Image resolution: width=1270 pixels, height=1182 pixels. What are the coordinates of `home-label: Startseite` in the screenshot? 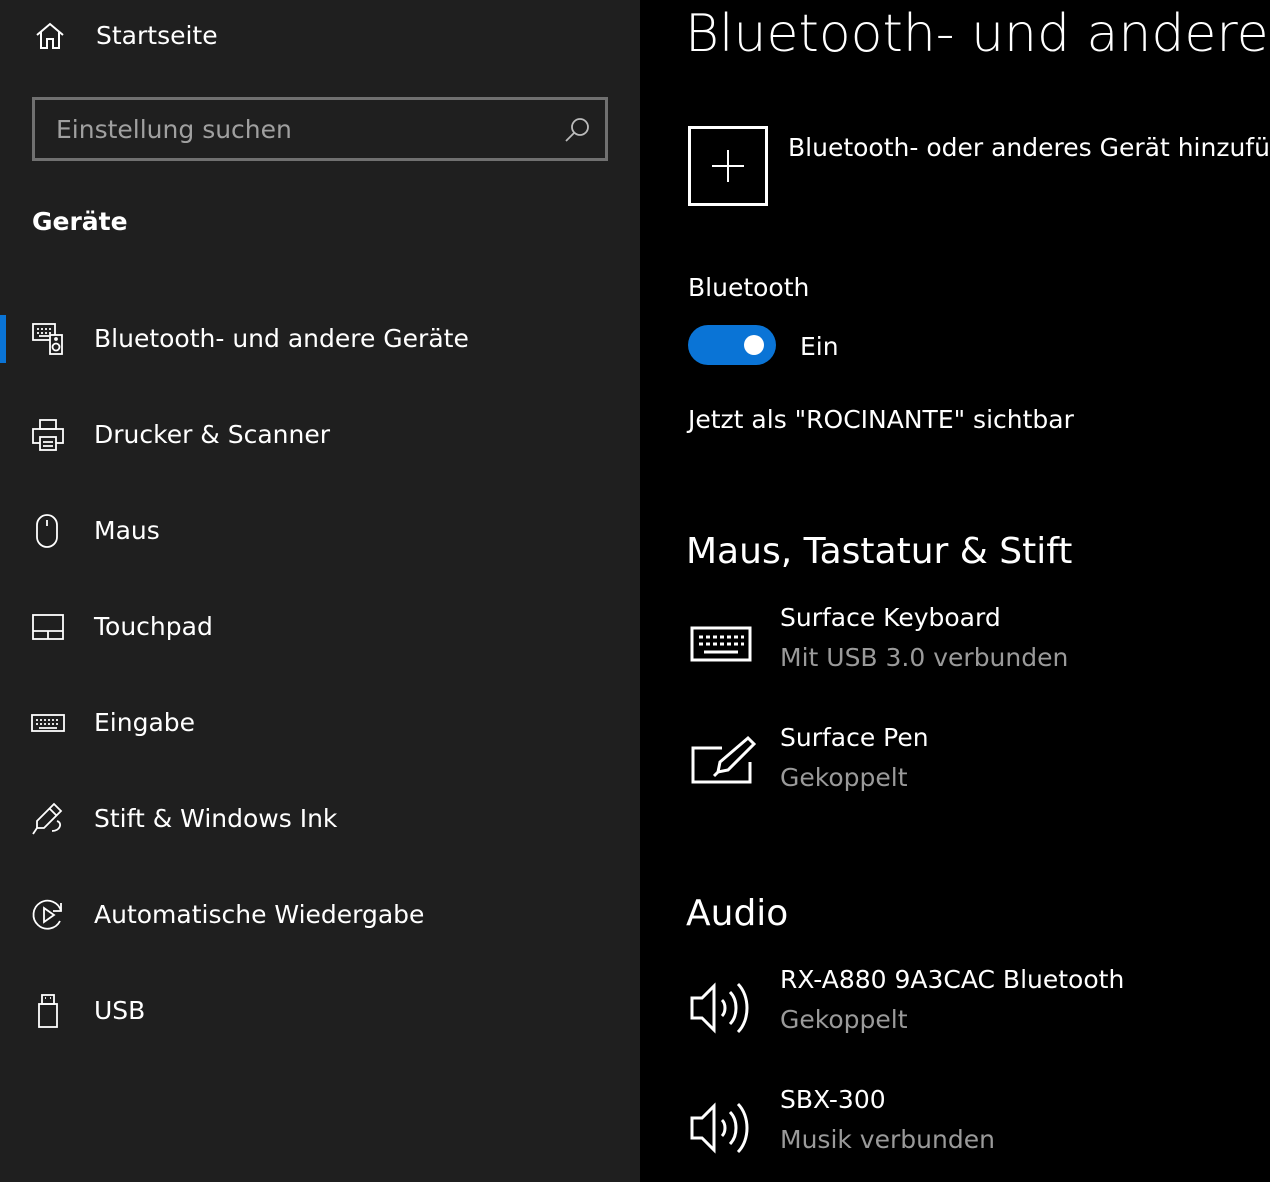 It's located at (157, 35).